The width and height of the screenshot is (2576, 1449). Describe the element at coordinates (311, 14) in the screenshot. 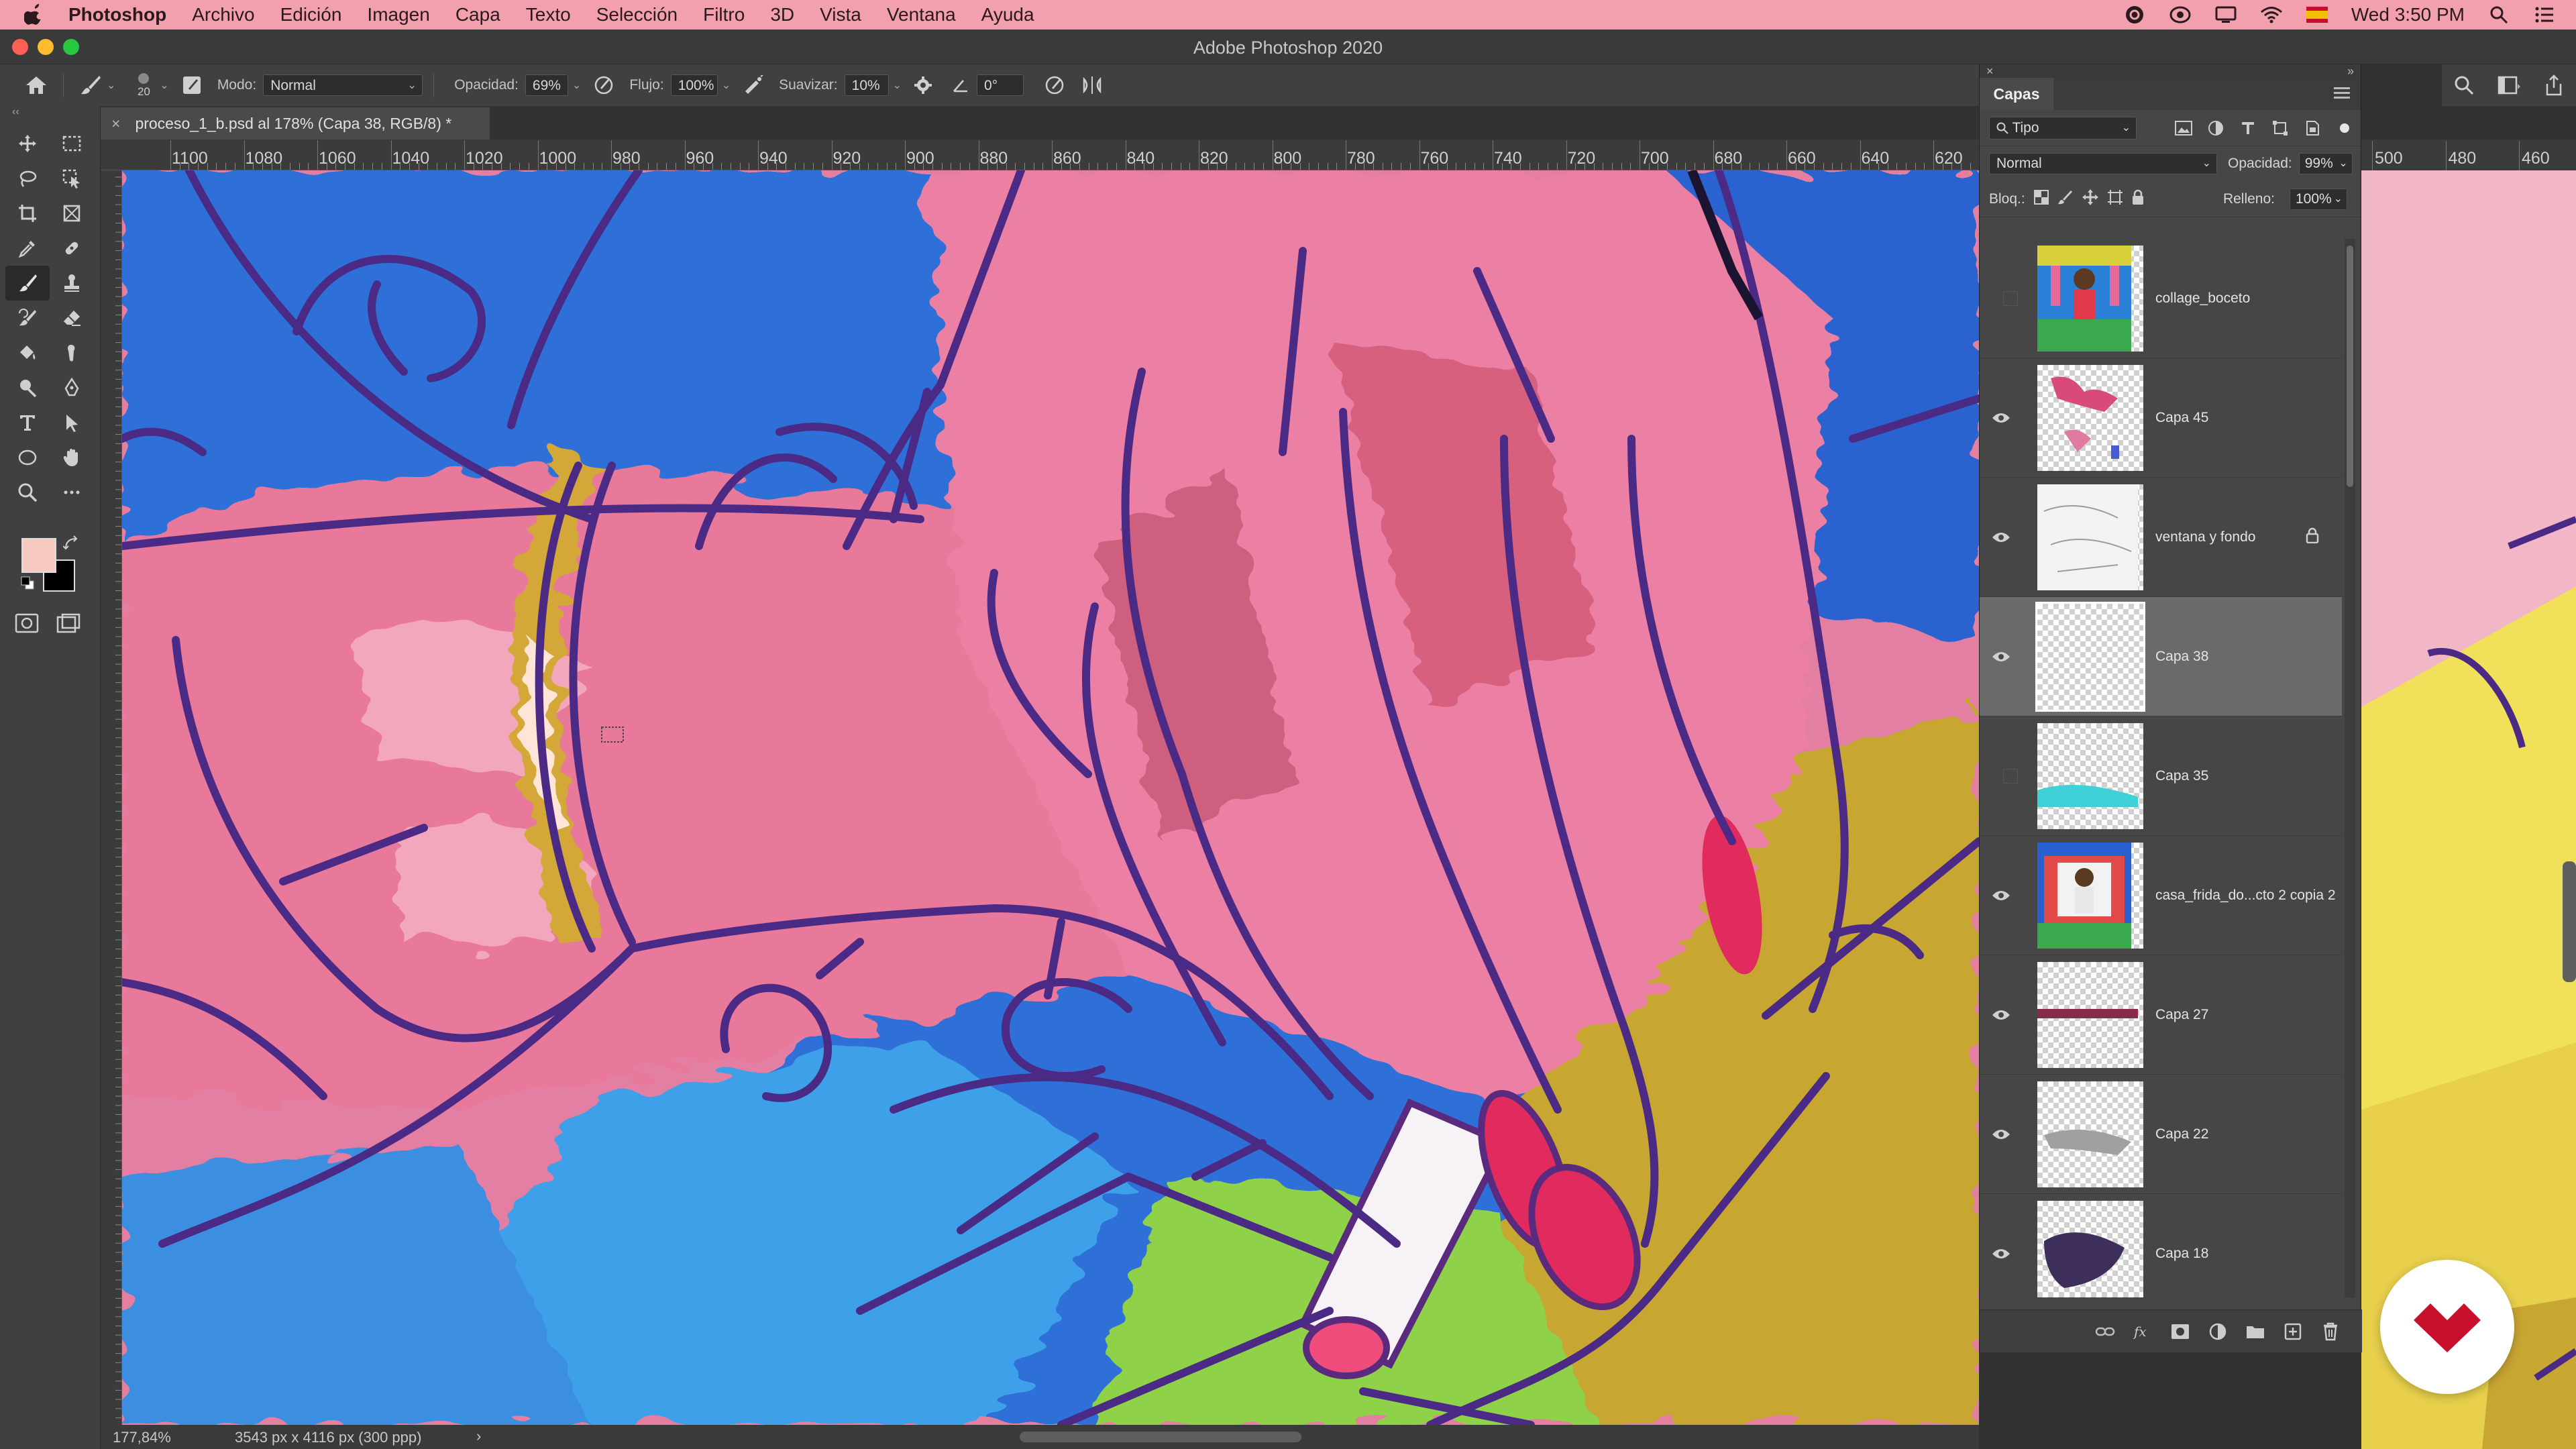

I see `menu-edicion: Edición` at that location.